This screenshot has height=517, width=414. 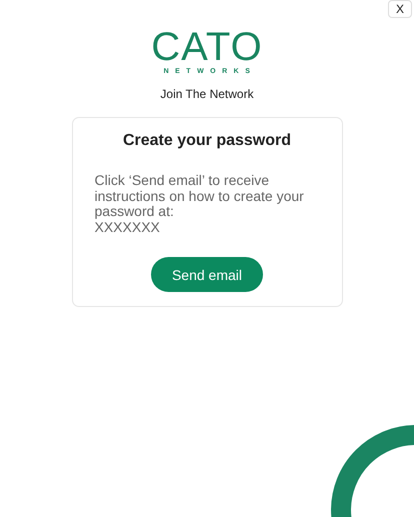 I want to click on send-email-button: Send email, so click(x=207, y=274).